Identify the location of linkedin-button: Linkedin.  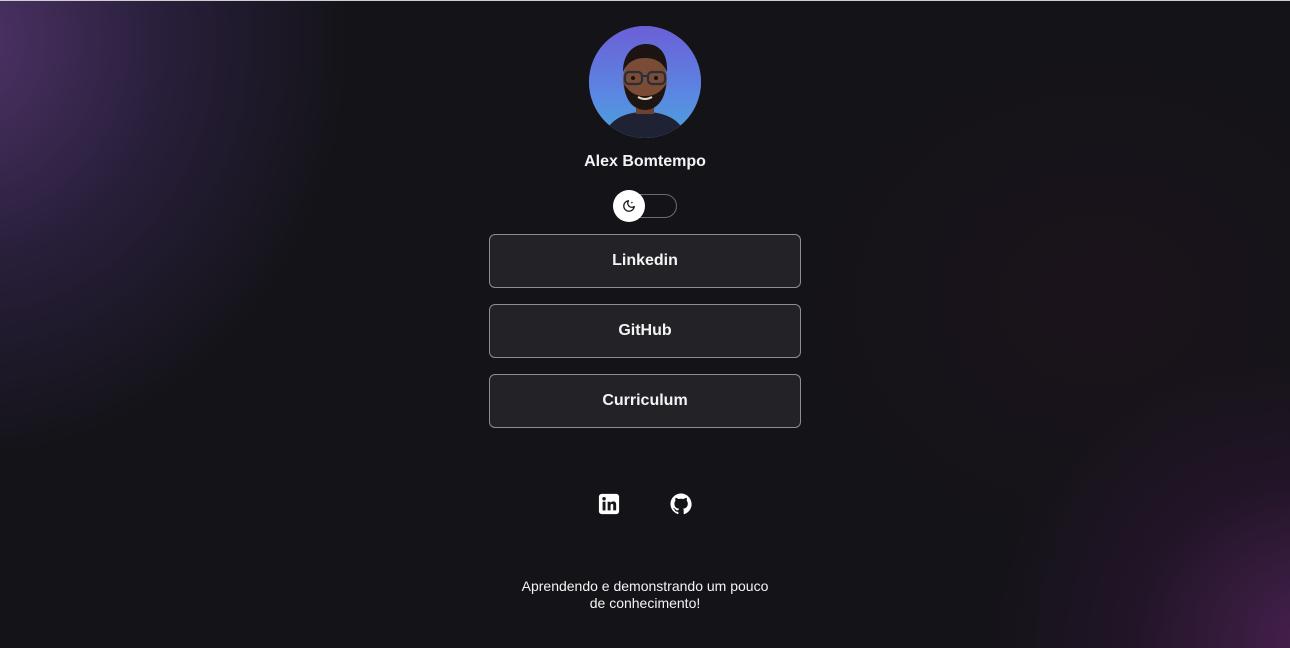
(645, 261).